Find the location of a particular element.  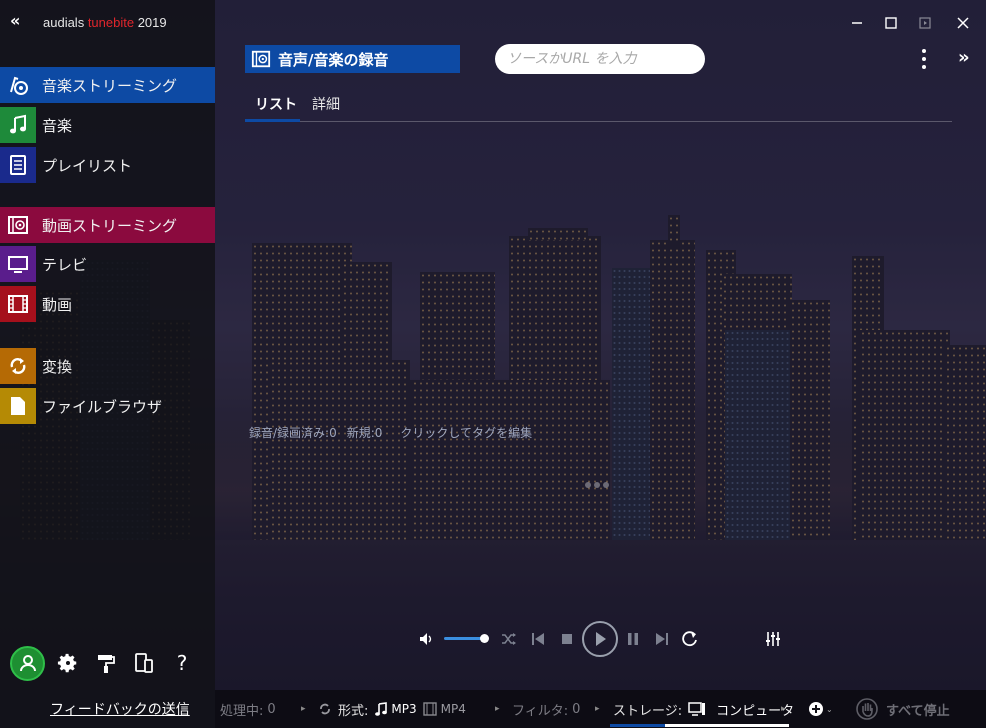

mini-mode-icon is located at coordinates (925, 23).